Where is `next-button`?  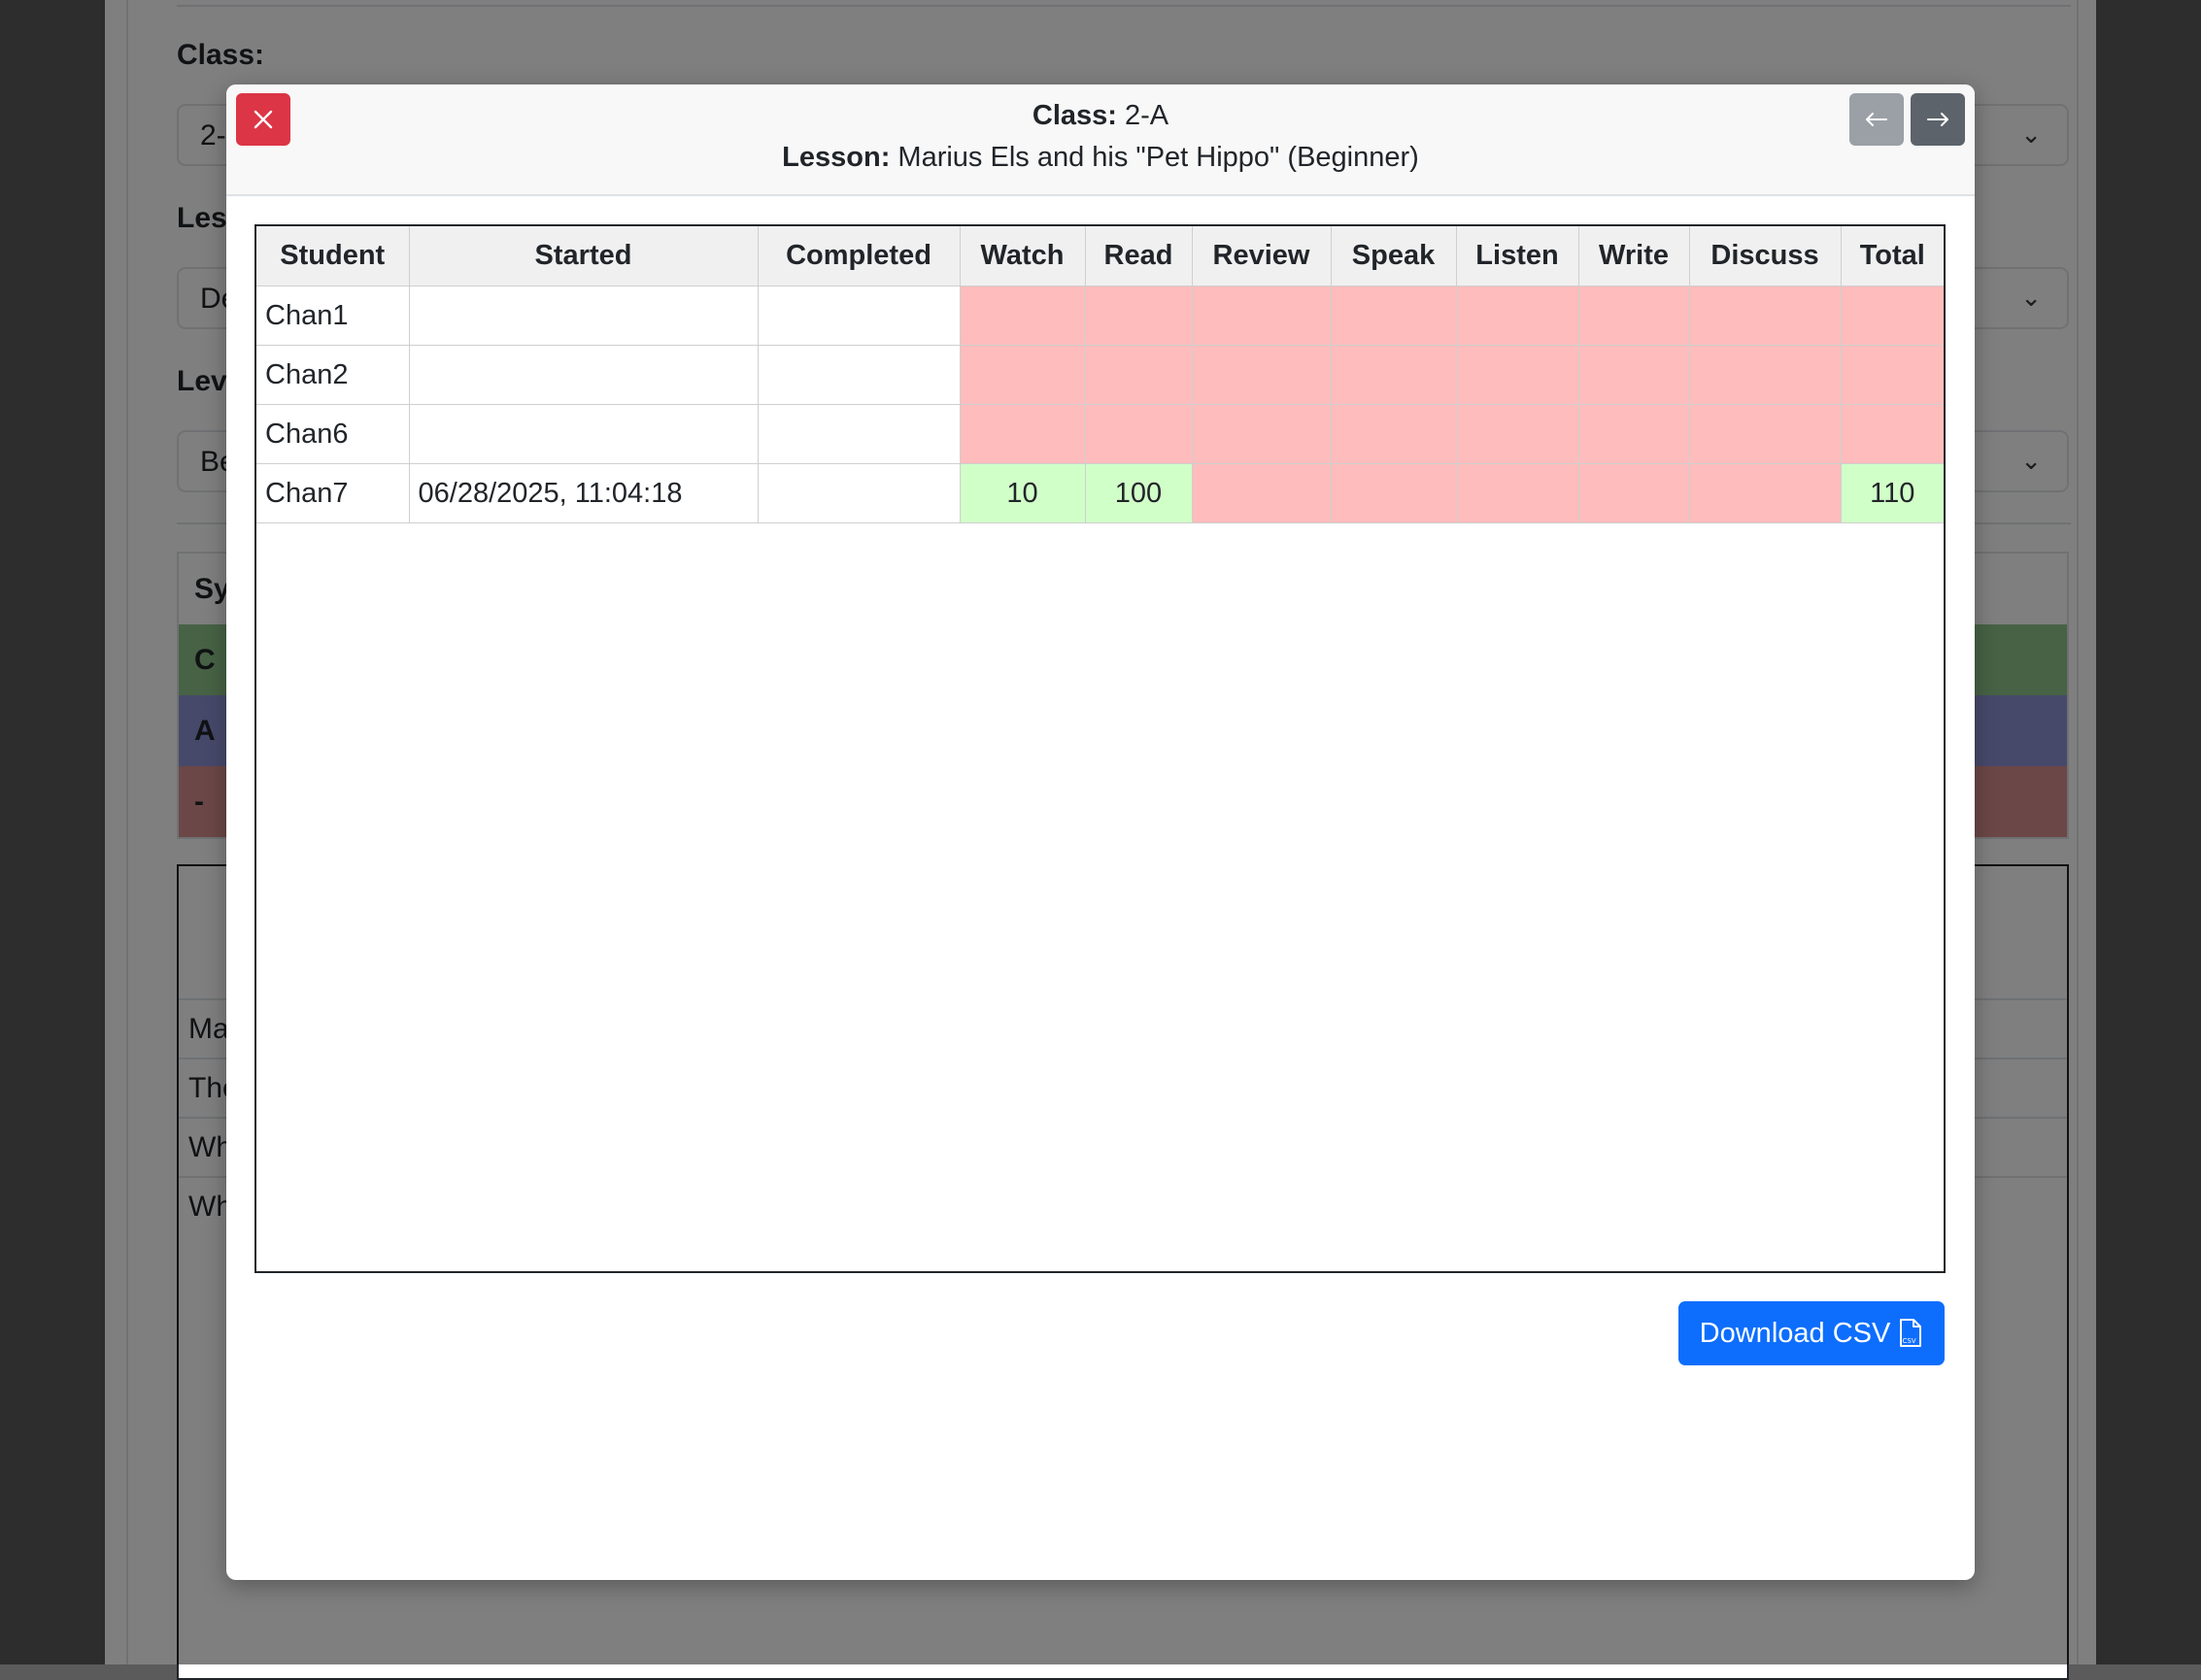 next-button is located at coordinates (1938, 119).